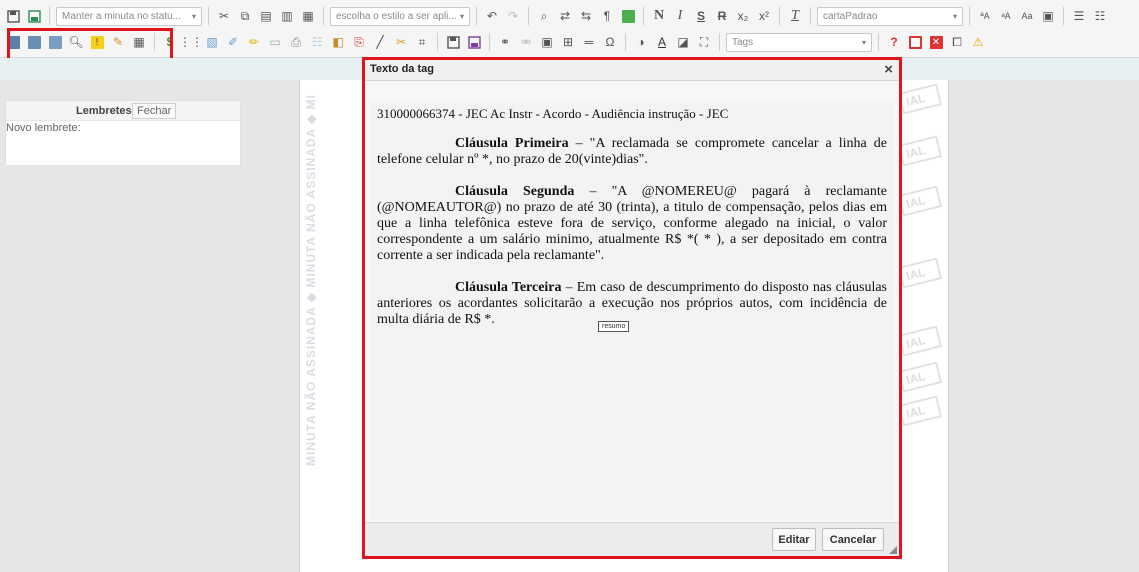  I want to click on grid-icon: ☷, so click(317, 42).